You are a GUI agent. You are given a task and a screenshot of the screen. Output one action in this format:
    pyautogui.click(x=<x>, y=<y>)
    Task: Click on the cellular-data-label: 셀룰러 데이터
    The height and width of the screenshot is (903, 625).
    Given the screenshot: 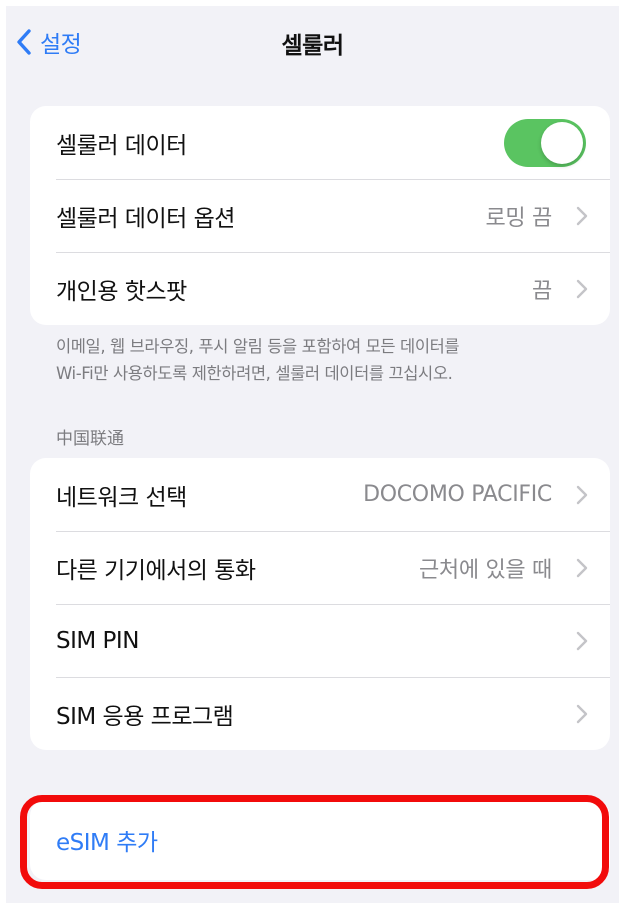 What is the action you would take?
    pyautogui.click(x=121, y=145)
    